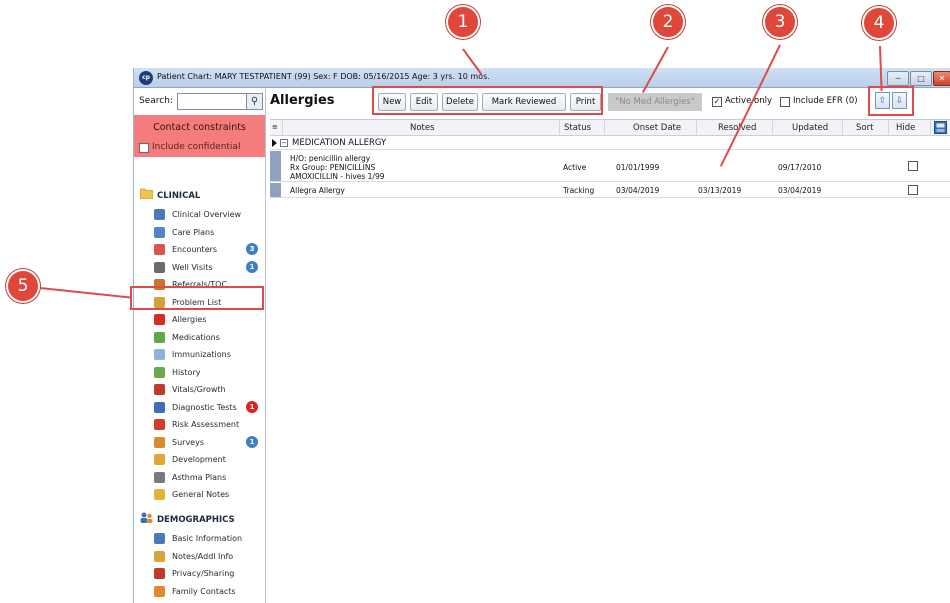 This screenshot has height=603, width=950. Describe the element at coordinates (717, 102) in the screenshot. I see `active-only-checkbox: ✓` at that location.